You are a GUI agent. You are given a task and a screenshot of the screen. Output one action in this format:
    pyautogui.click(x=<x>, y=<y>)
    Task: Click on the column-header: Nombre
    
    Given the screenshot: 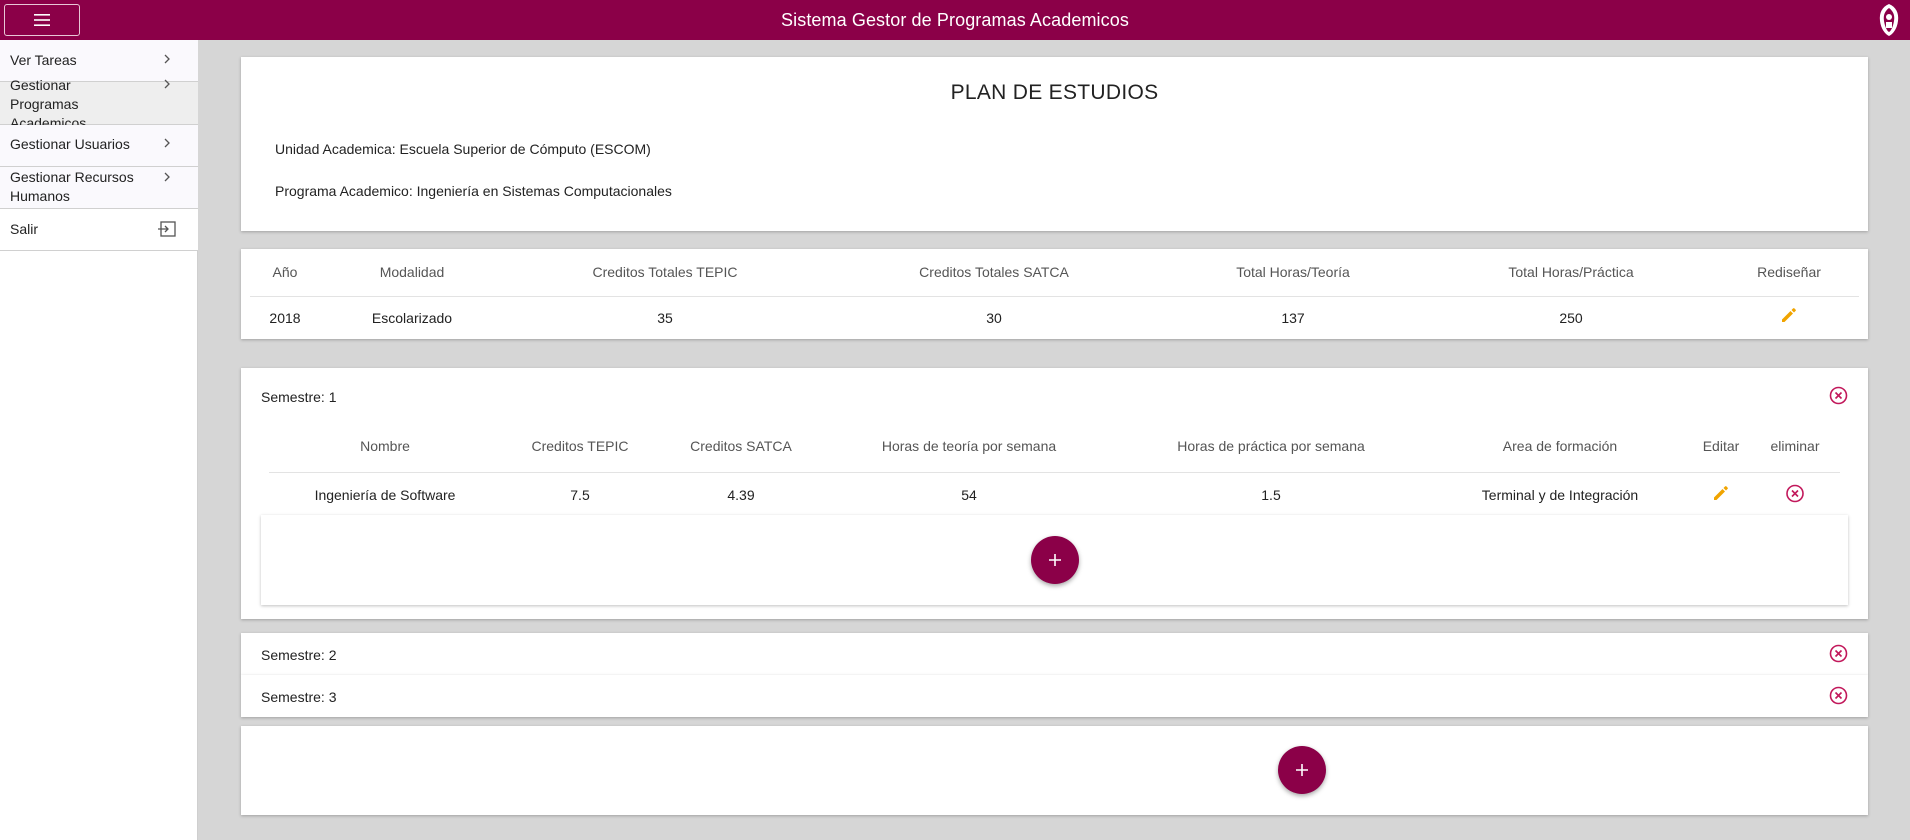 What is the action you would take?
    pyautogui.click(x=385, y=446)
    